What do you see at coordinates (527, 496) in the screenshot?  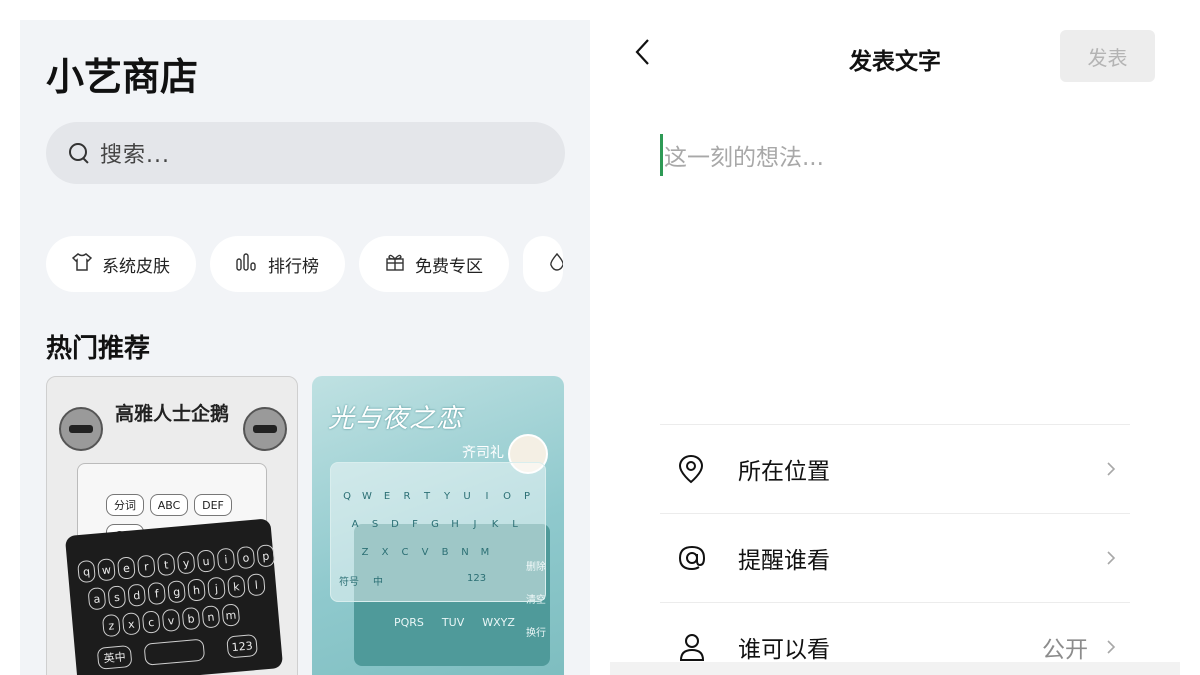 I see `key: P` at bounding box center [527, 496].